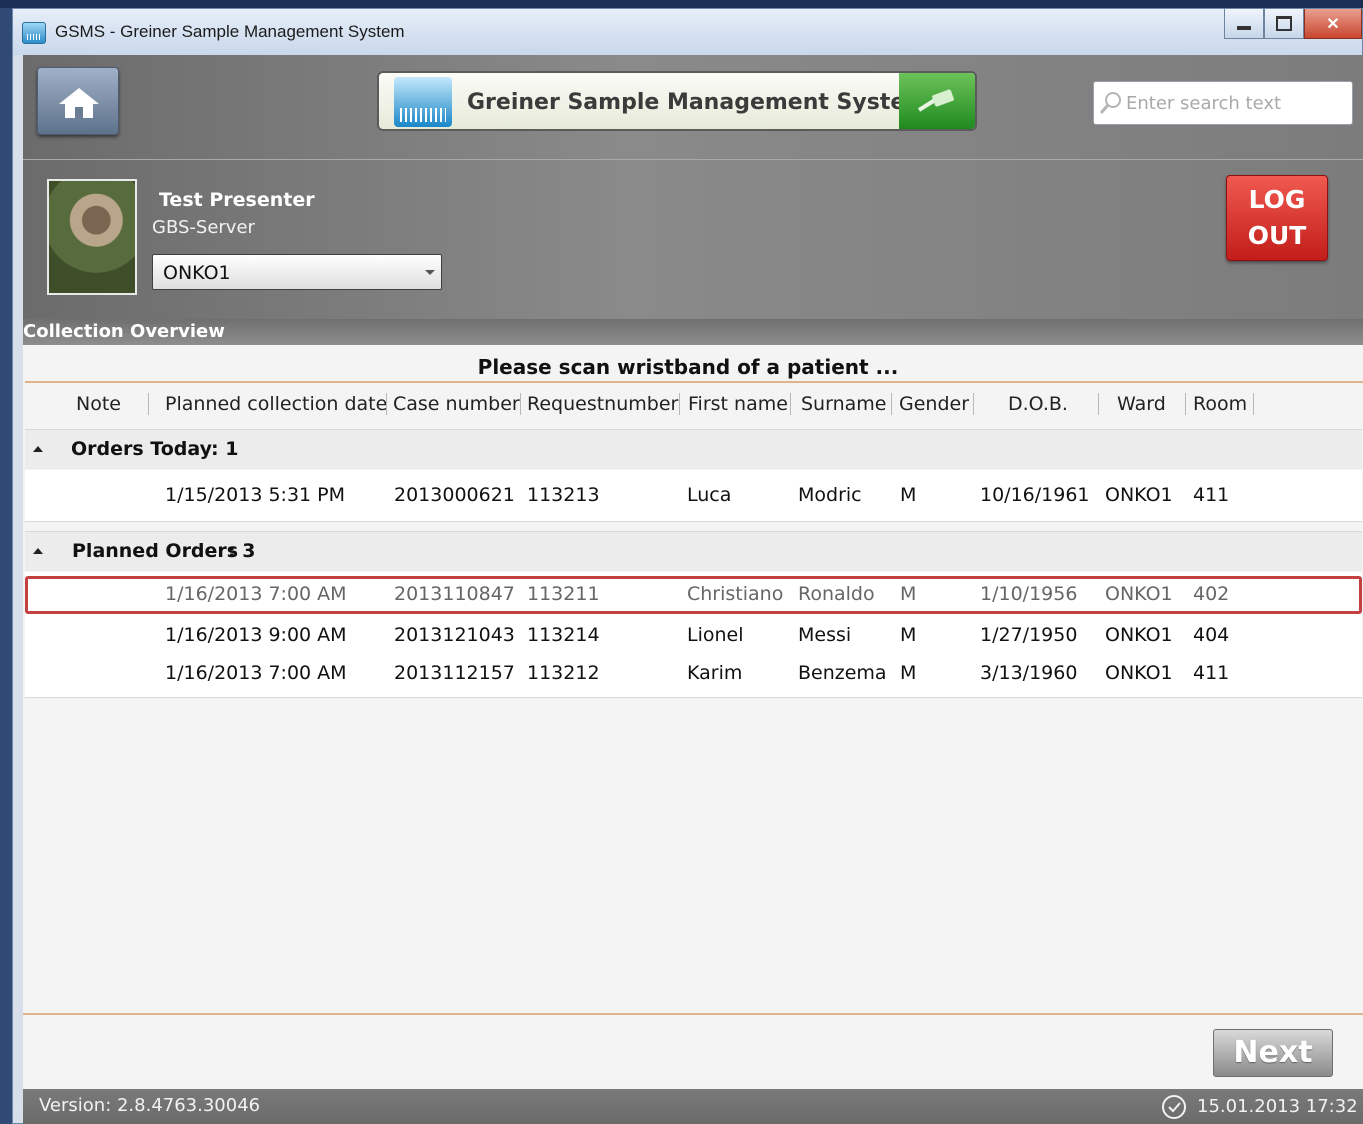  Describe the element at coordinates (454, 594) in the screenshot. I see `cell-case-number: 2013110847` at that location.